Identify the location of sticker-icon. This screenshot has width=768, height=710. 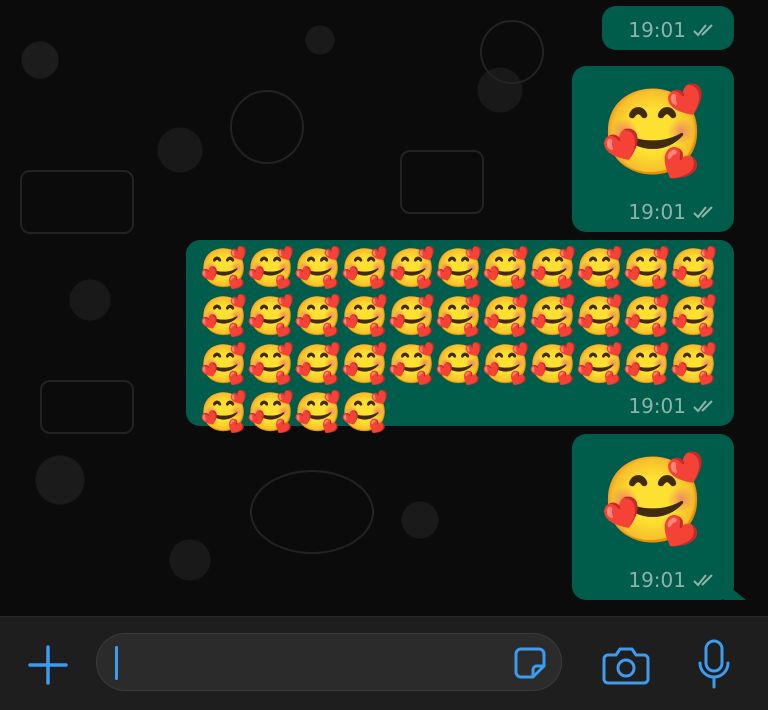
(530, 663).